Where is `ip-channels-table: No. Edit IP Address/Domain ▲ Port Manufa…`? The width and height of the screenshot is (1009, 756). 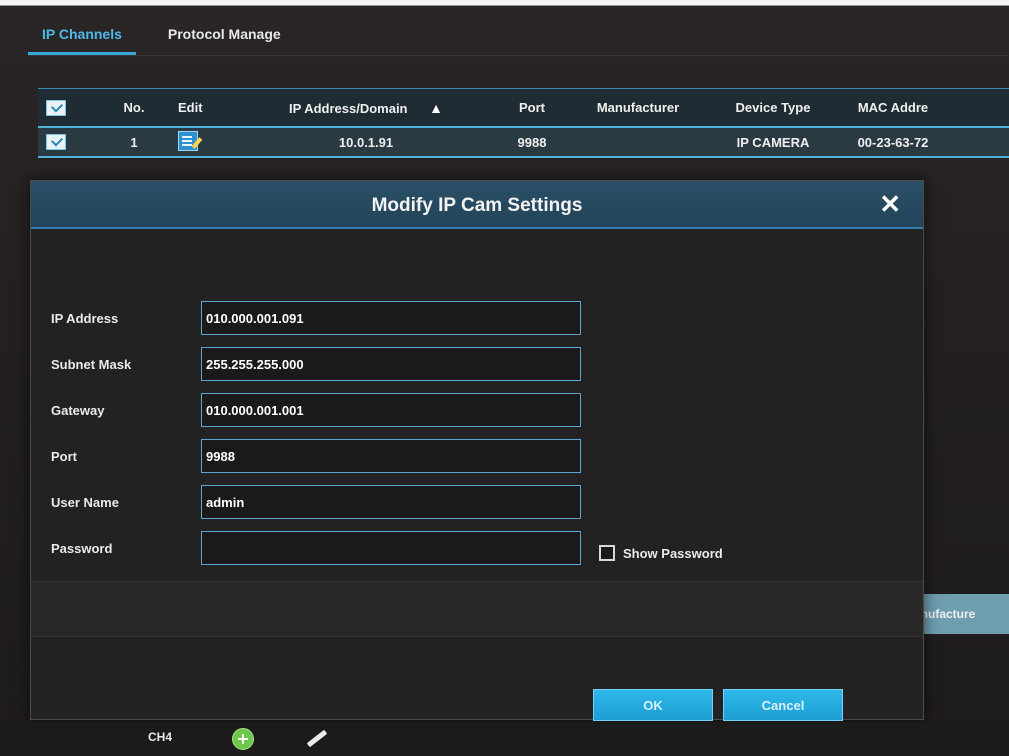 ip-channels-table: No. Edit IP Address/Domain ▲ Port Manufa… is located at coordinates (523, 123).